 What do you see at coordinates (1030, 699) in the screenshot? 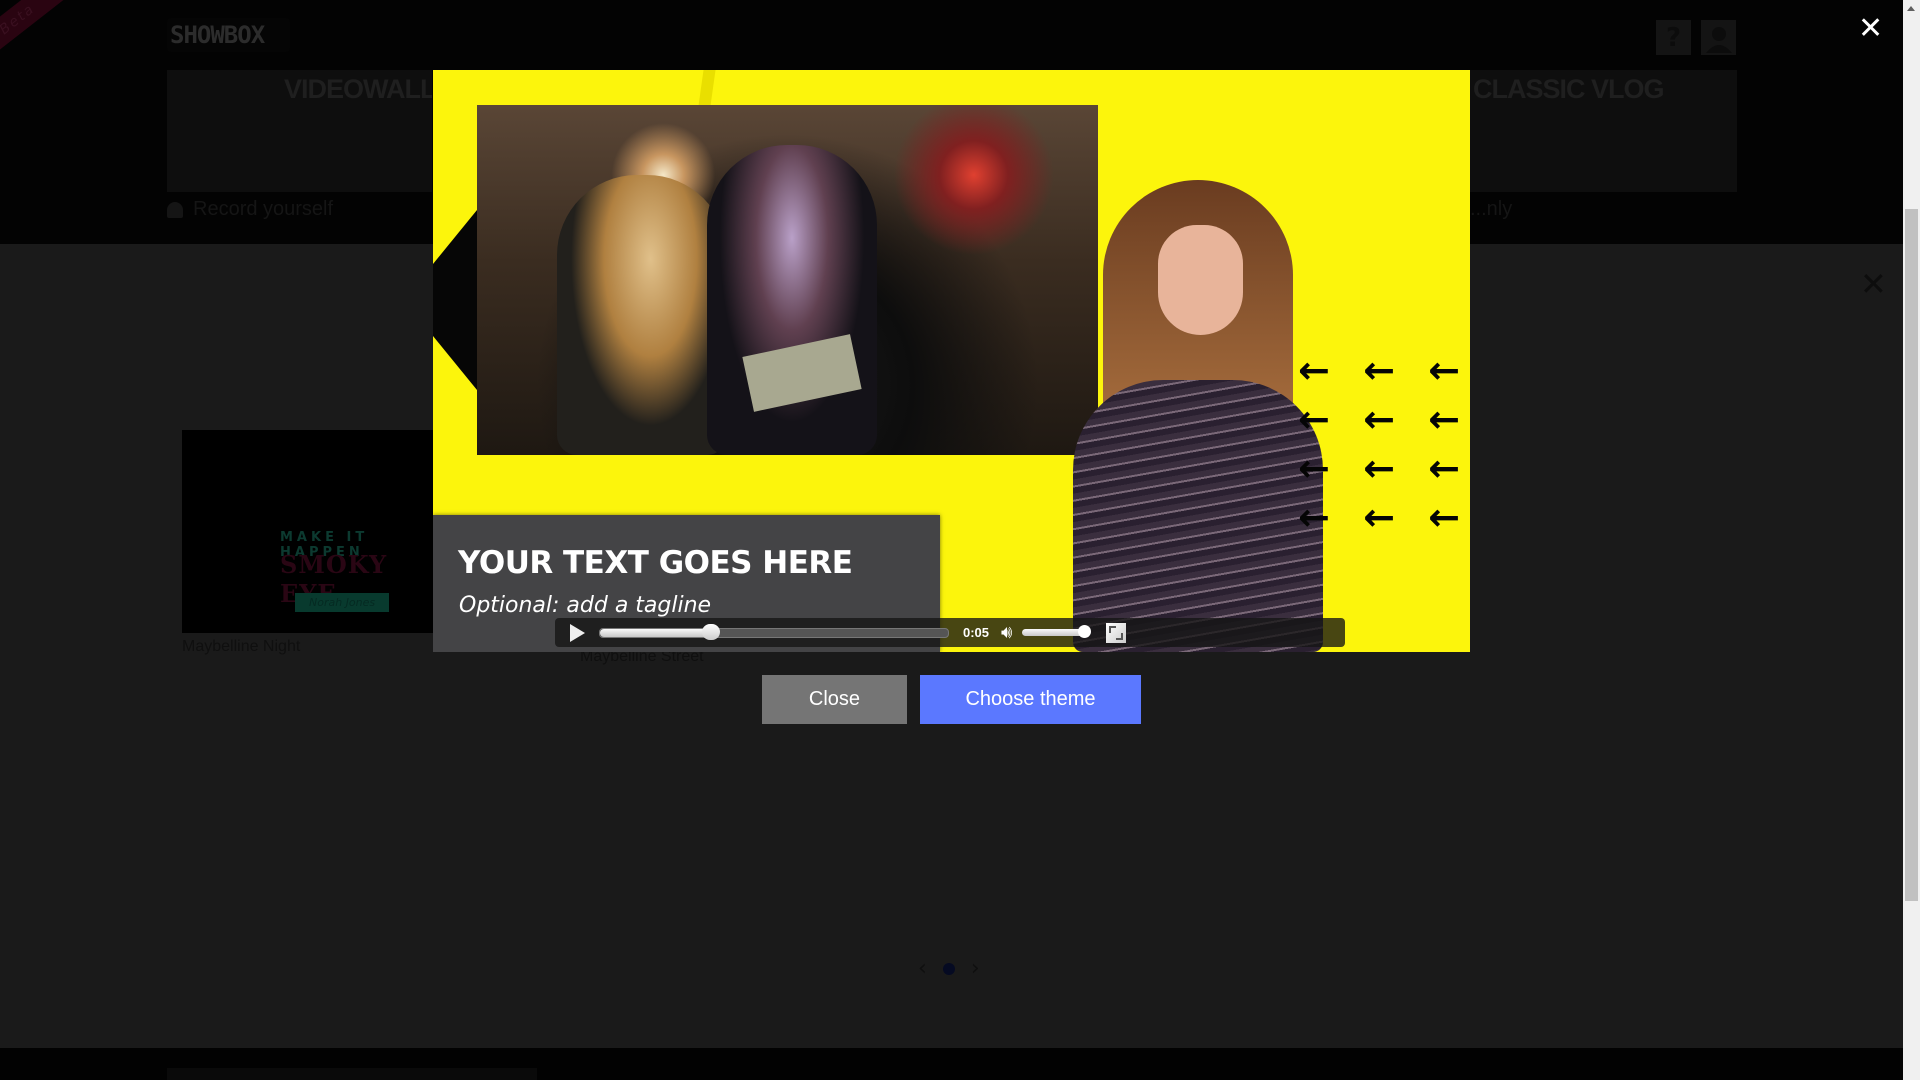
I see `choose-theme-button: Choose theme` at bounding box center [1030, 699].